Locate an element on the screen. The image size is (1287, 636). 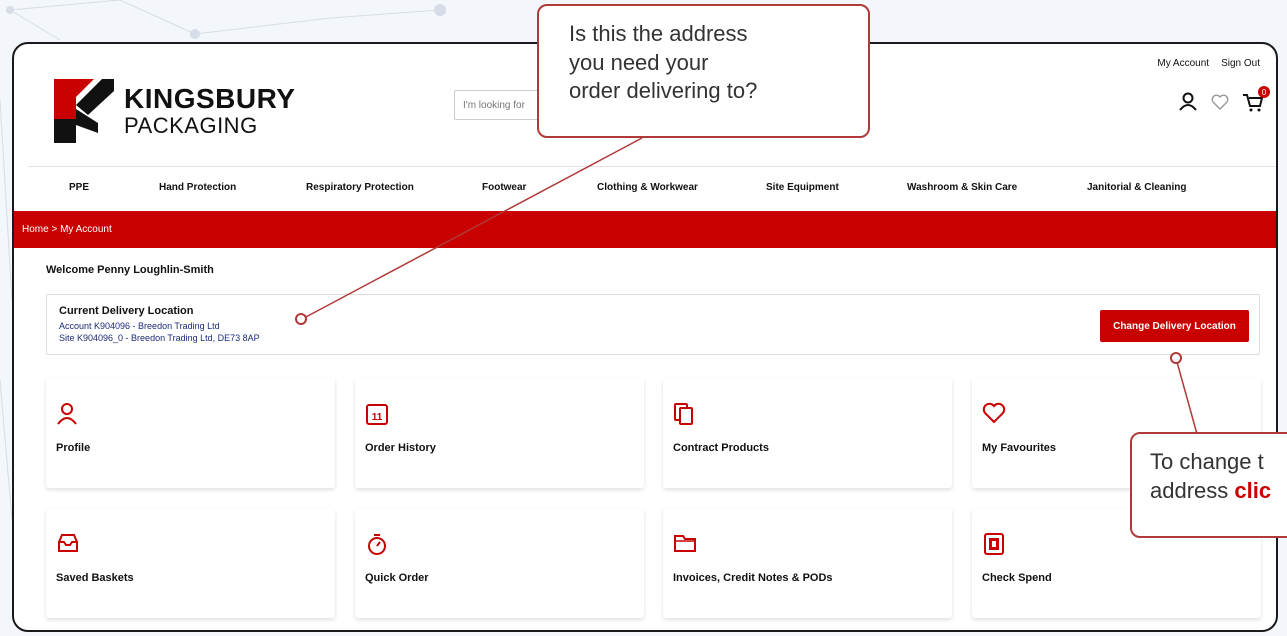
callout-highlight-click: clic is located at coordinates (1253, 490).